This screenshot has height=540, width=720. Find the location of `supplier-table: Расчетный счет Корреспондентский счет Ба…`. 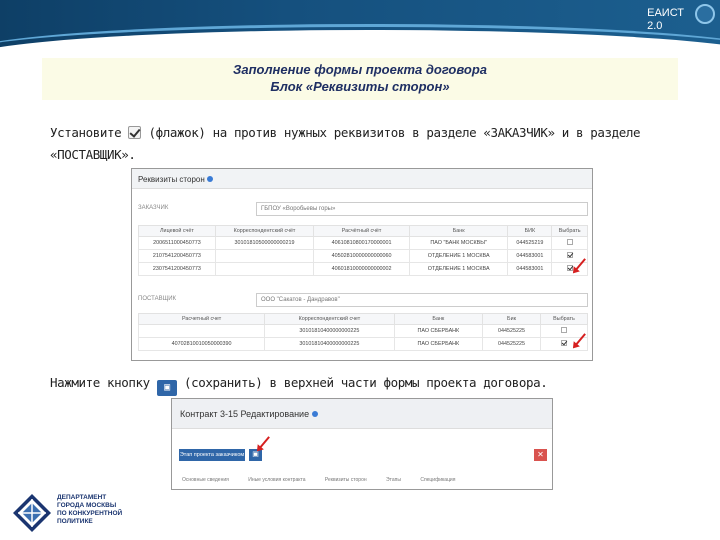

supplier-table: Расчетный счет Корреспондентский счет Ба… is located at coordinates (363, 332).